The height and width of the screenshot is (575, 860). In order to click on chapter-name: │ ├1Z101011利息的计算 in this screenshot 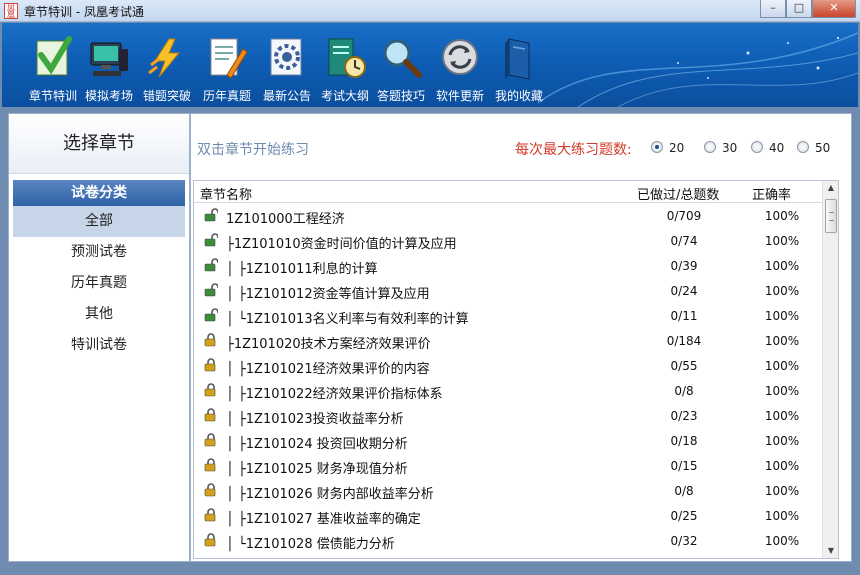, I will do `click(302, 269)`.